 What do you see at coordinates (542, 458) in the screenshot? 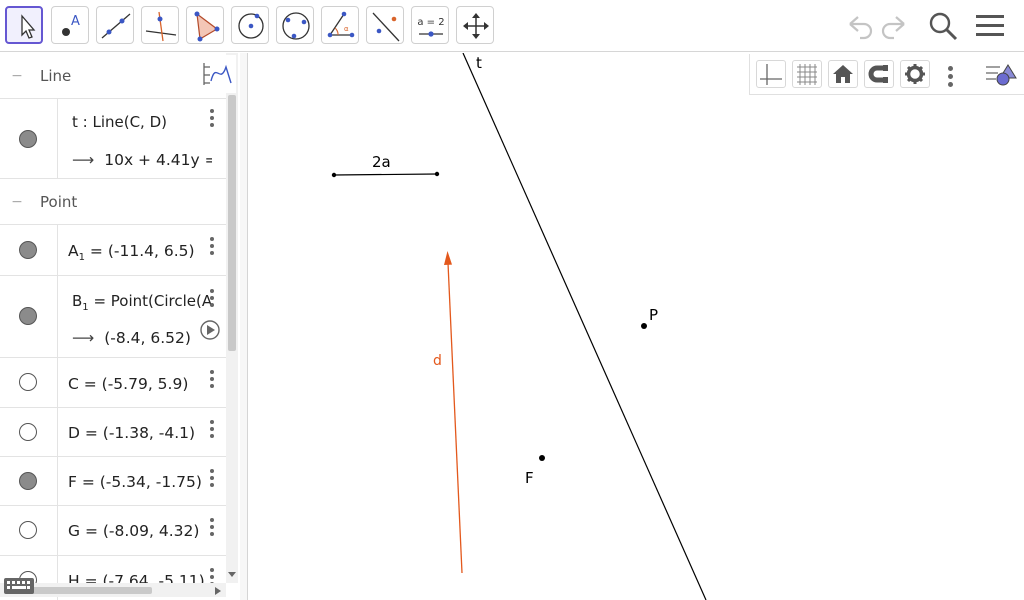
I see `point-f` at bounding box center [542, 458].